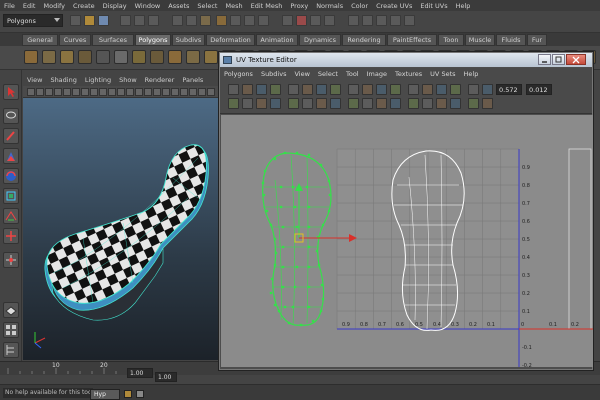 This screenshot has width=600, height=400. I want to click on bookmark-icon, so click(49, 92).